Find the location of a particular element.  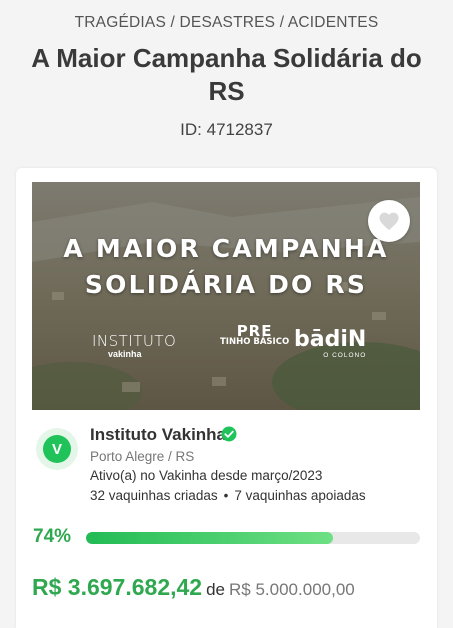

instituto-logo-text: INSTITUTO is located at coordinates (134, 341).